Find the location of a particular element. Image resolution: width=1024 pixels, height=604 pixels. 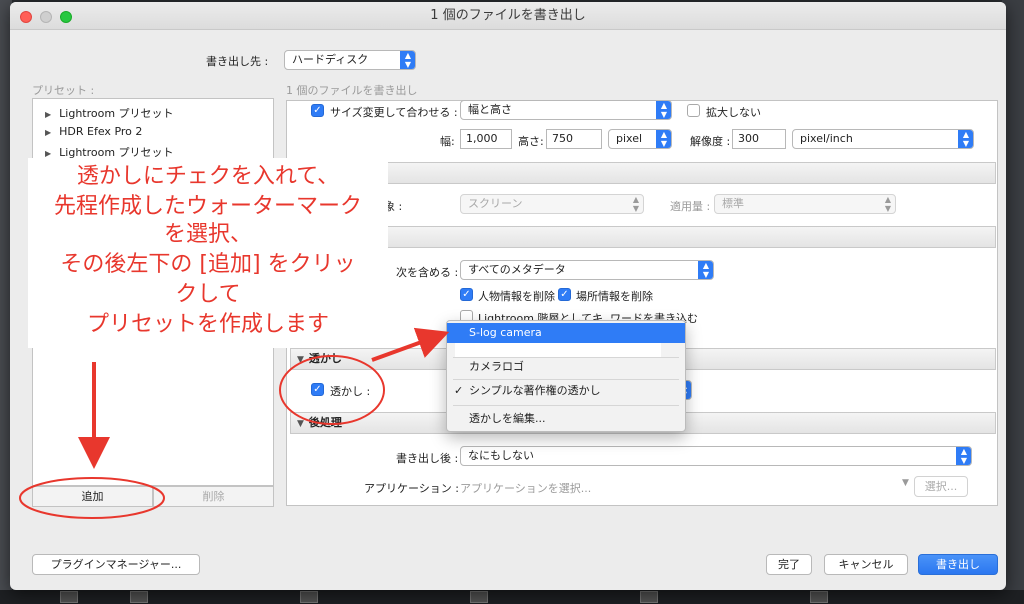

annotation-arrow-right is located at coordinates (410, 344).